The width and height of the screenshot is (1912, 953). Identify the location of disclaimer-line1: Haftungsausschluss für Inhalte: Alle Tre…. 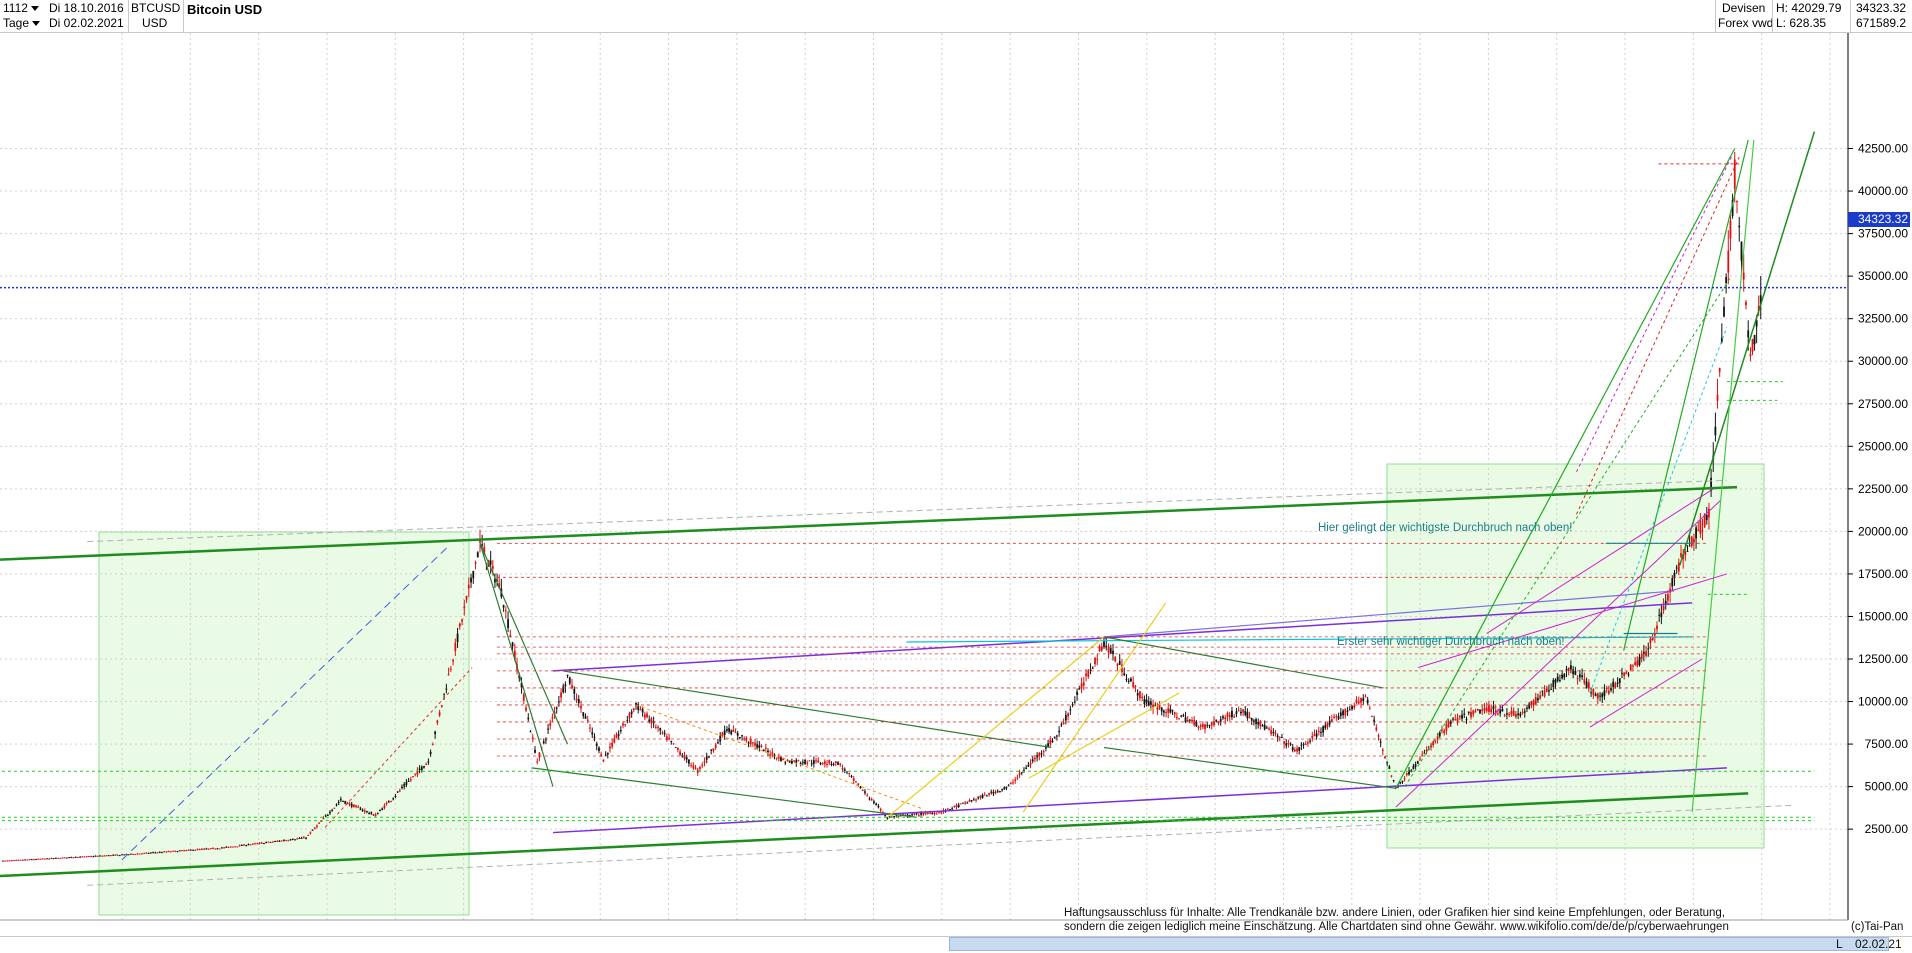
(1395, 913).